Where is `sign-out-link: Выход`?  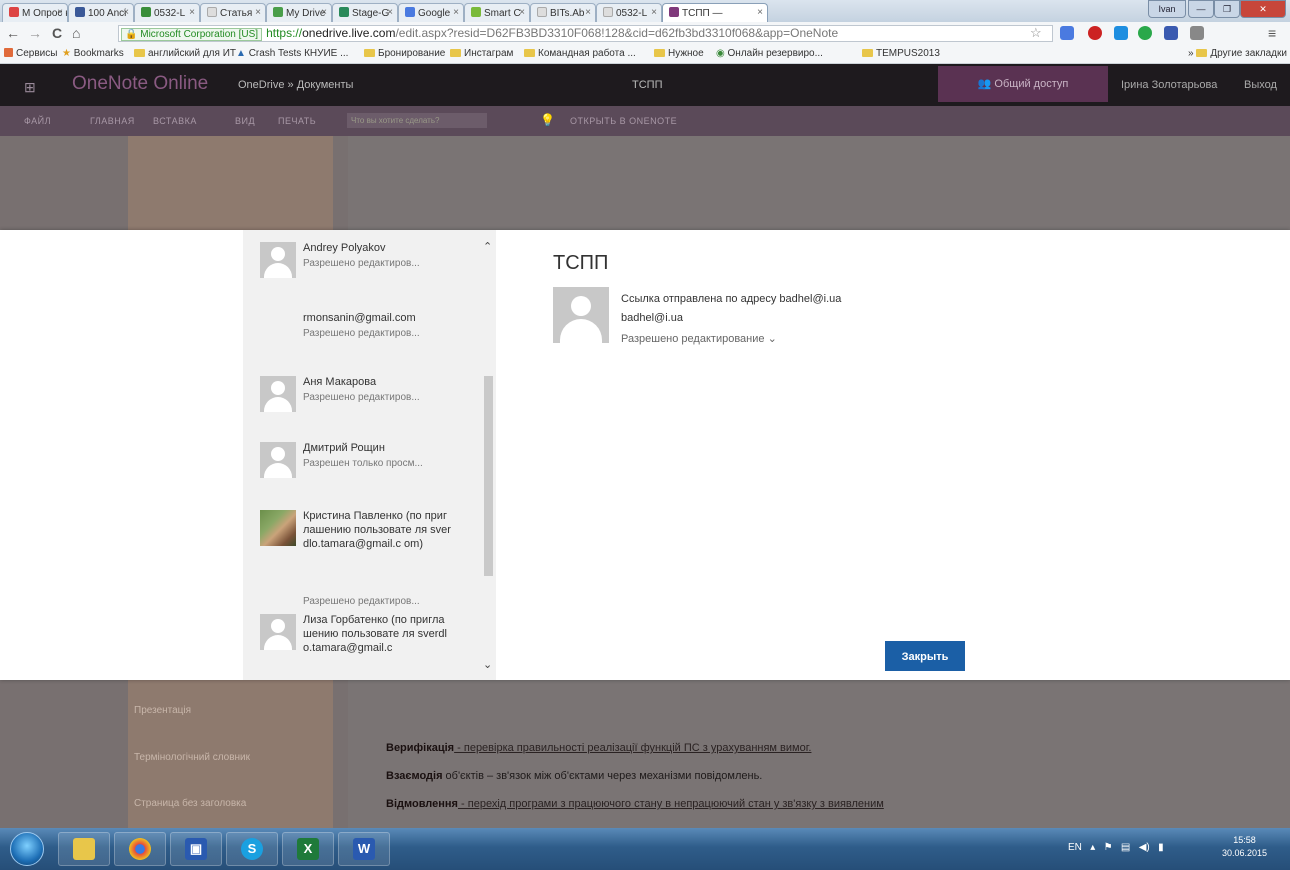
sign-out-link: Выход is located at coordinates (1260, 85).